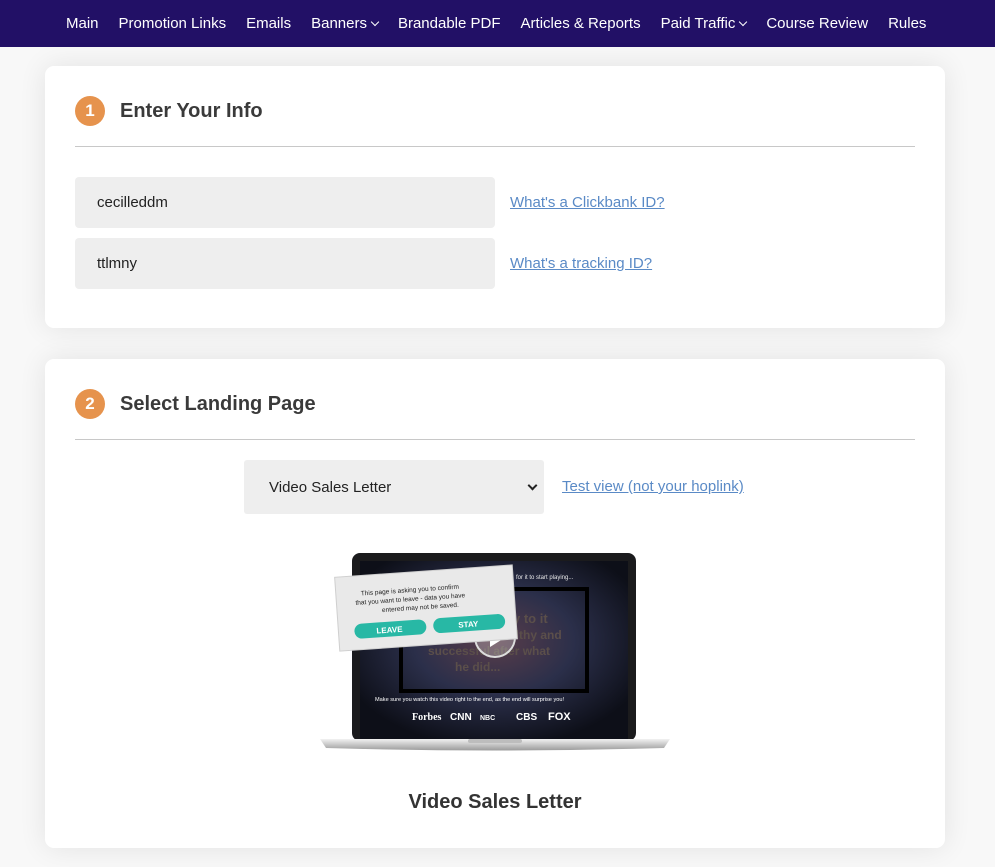 Image resolution: width=995 pixels, height=867 pixels. What do you see at coordinates (487, 718) in the screenshot?
I see `logo-nbc: NBC` at bounding box center [487, 718].